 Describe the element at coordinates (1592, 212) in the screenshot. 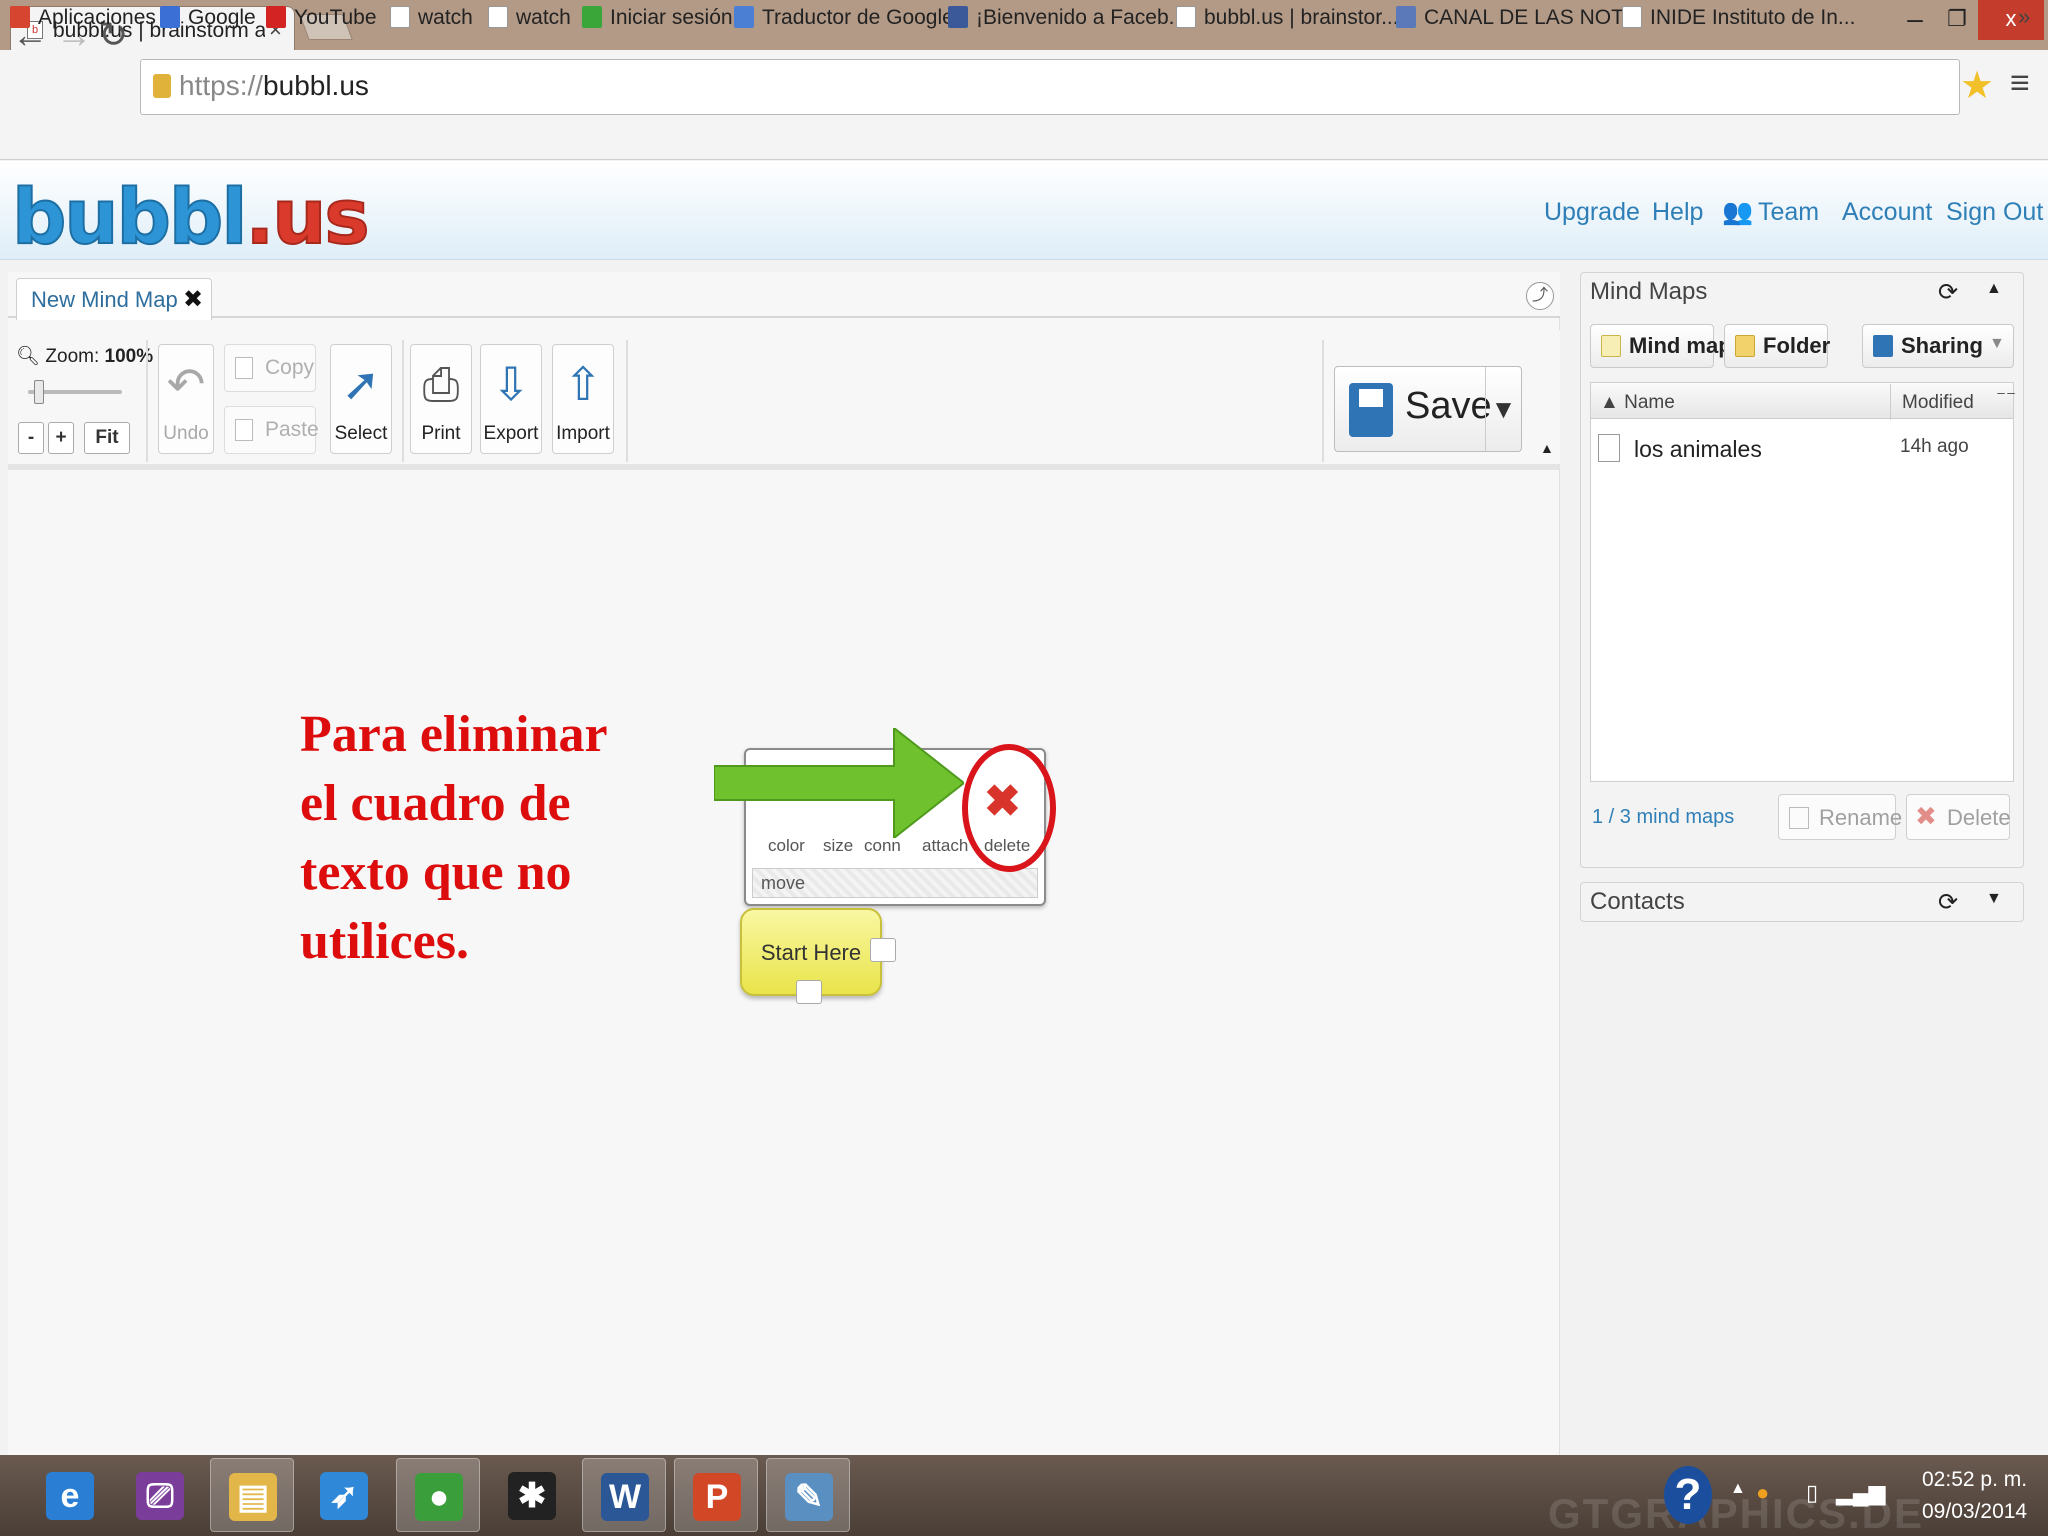

I see `nav-upgrade-link: Upgrade` at that location.